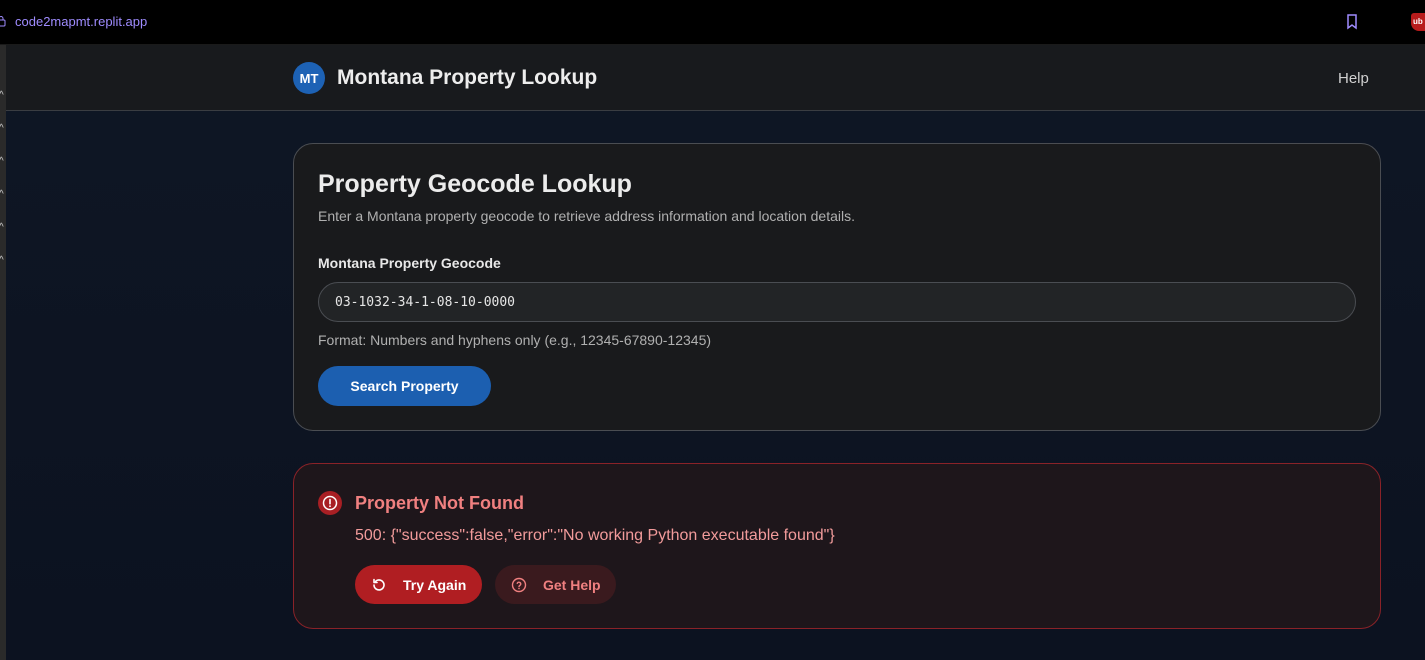 Image resolution: width=1425 pixels, height=660 pixels. What do you see at coordinates (3, 21) in the screenshot?
I see `lock-icon` at bounding box center [3, 21].